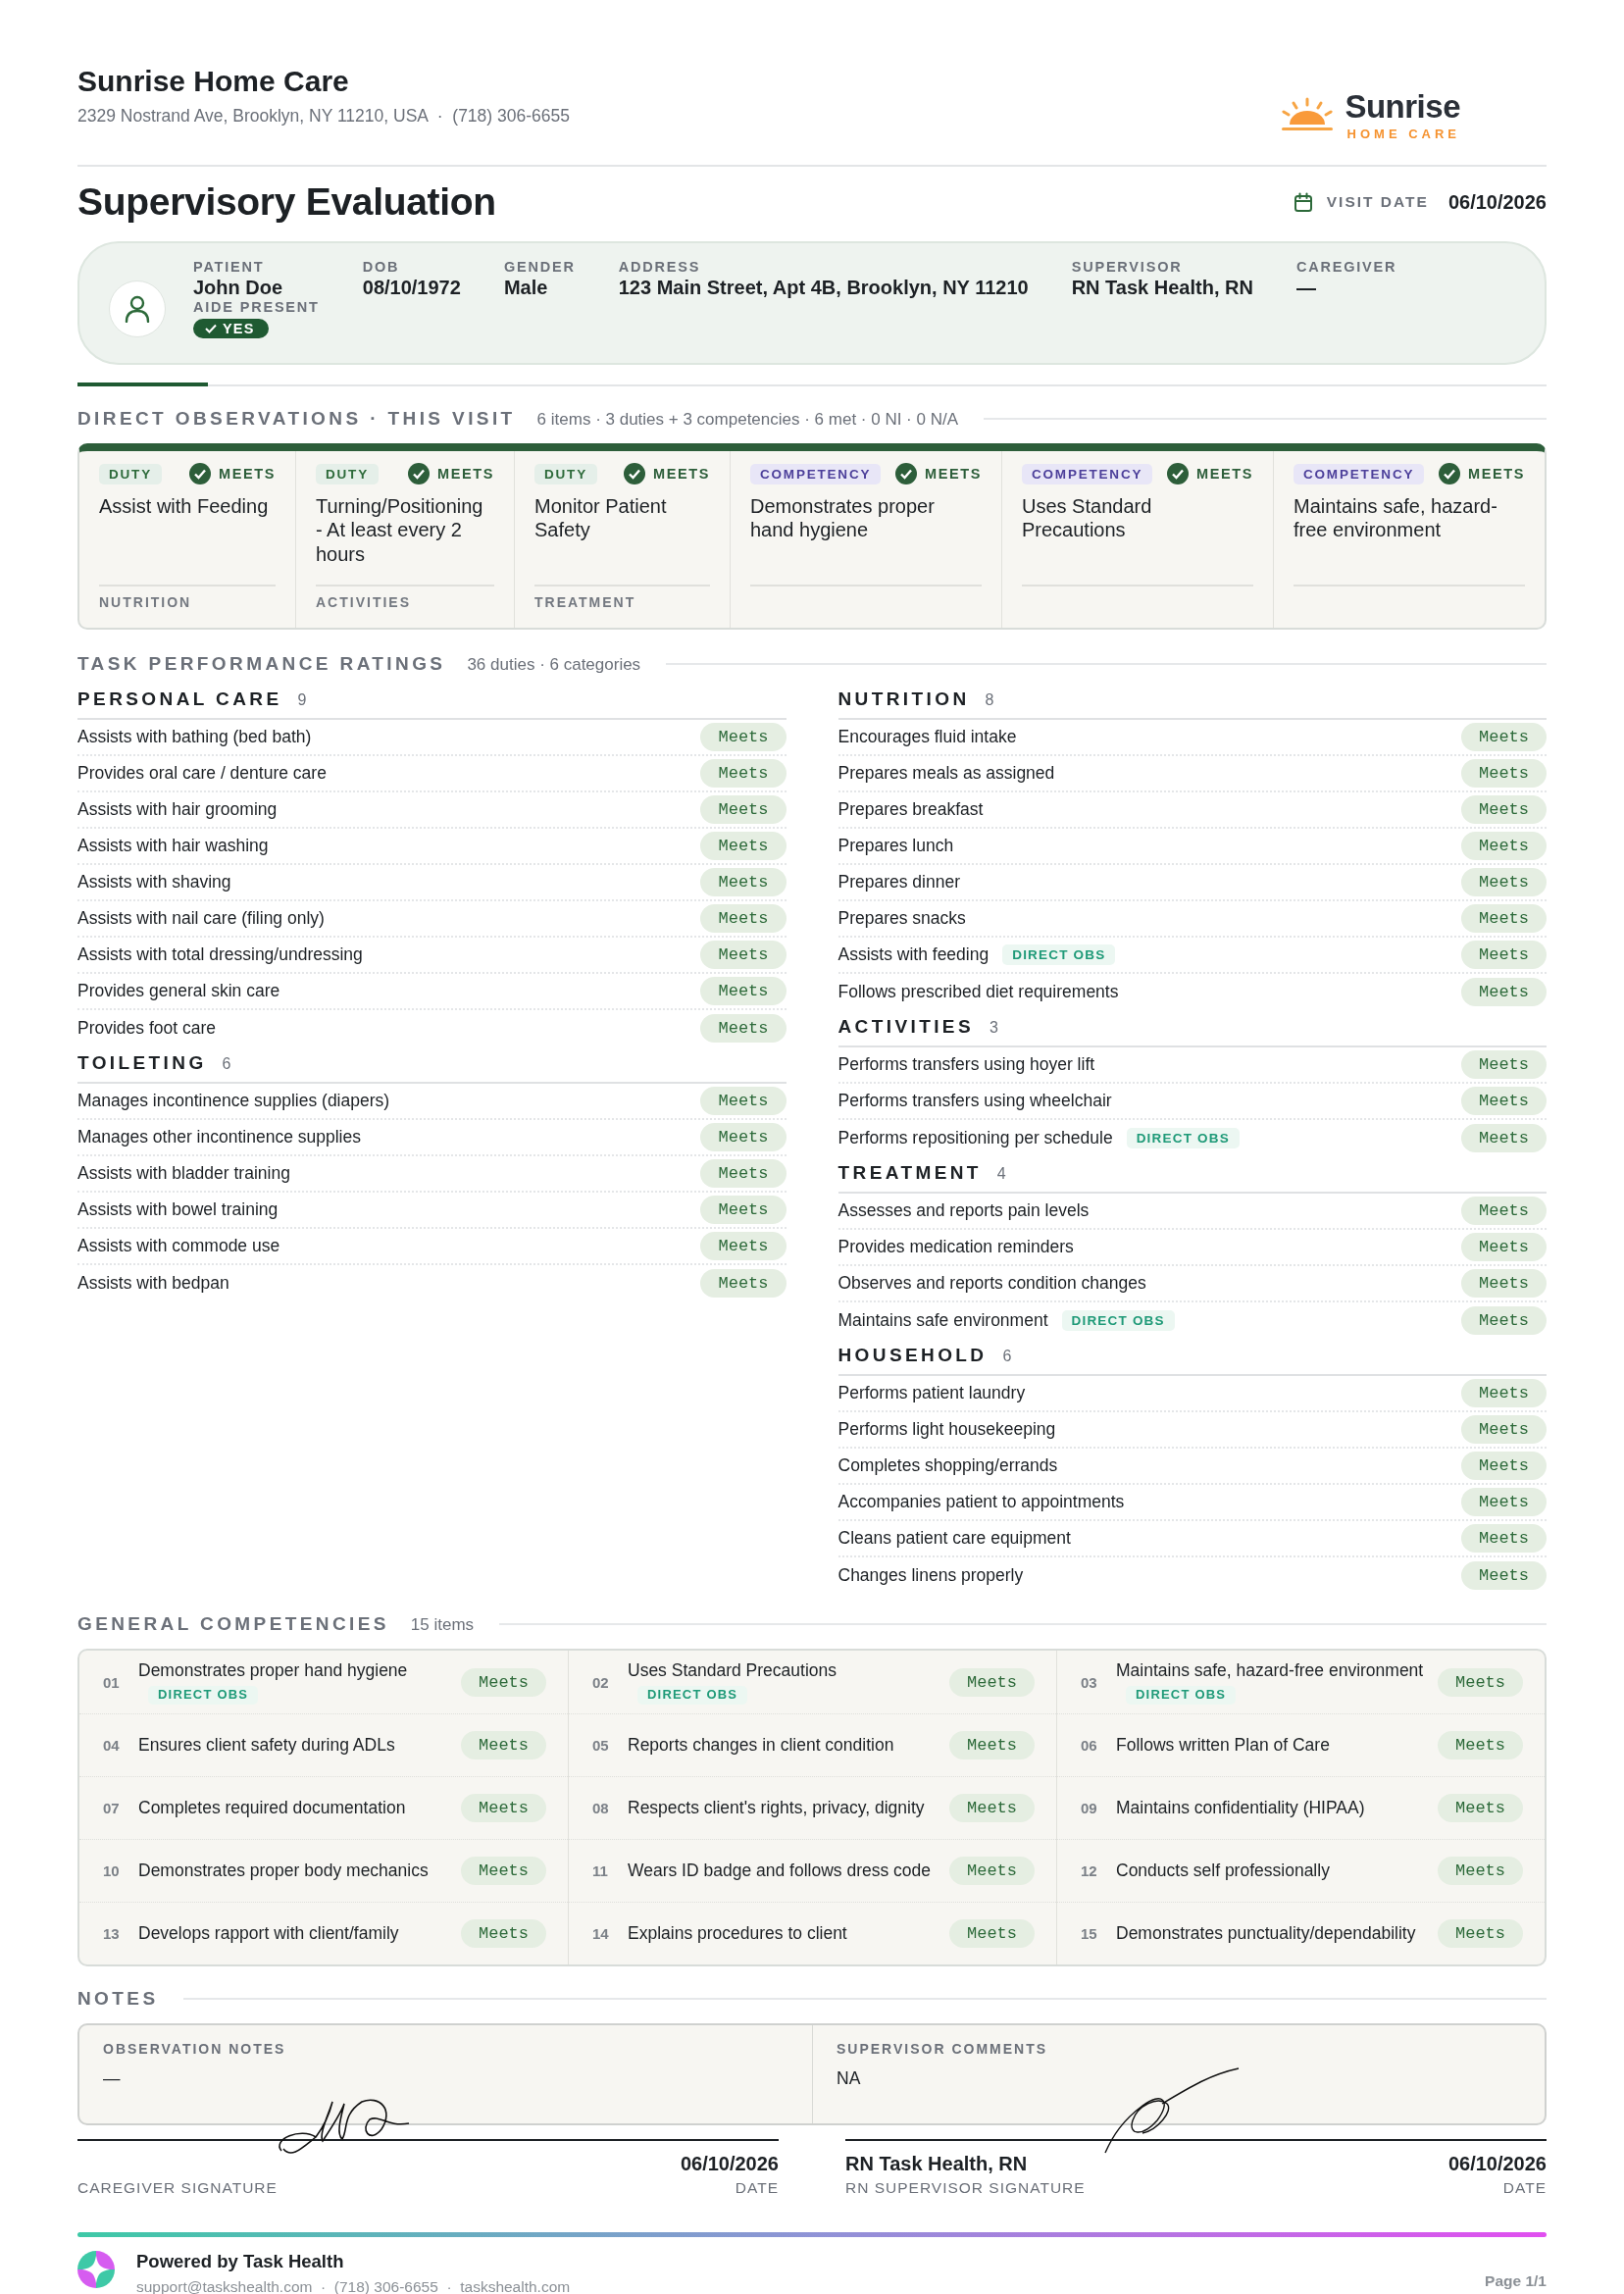 This screenshot has width=1624, height=2294. What do you see at coordinates (823, 288) in the screenshot?
I see `field-value: 123 Main Street, Apt 4B, Brooklyn, NY 11210` at bounding box center [823, 288].